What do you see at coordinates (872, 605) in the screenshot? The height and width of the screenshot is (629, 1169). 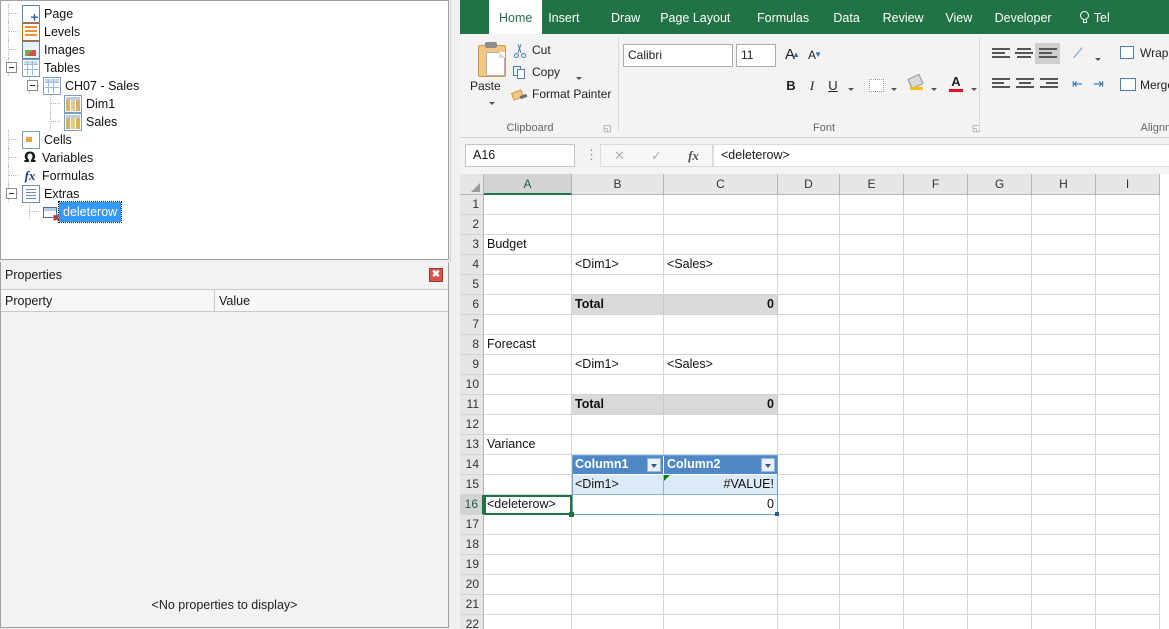 I see `cell-E21` at bounding box center [872, 605].